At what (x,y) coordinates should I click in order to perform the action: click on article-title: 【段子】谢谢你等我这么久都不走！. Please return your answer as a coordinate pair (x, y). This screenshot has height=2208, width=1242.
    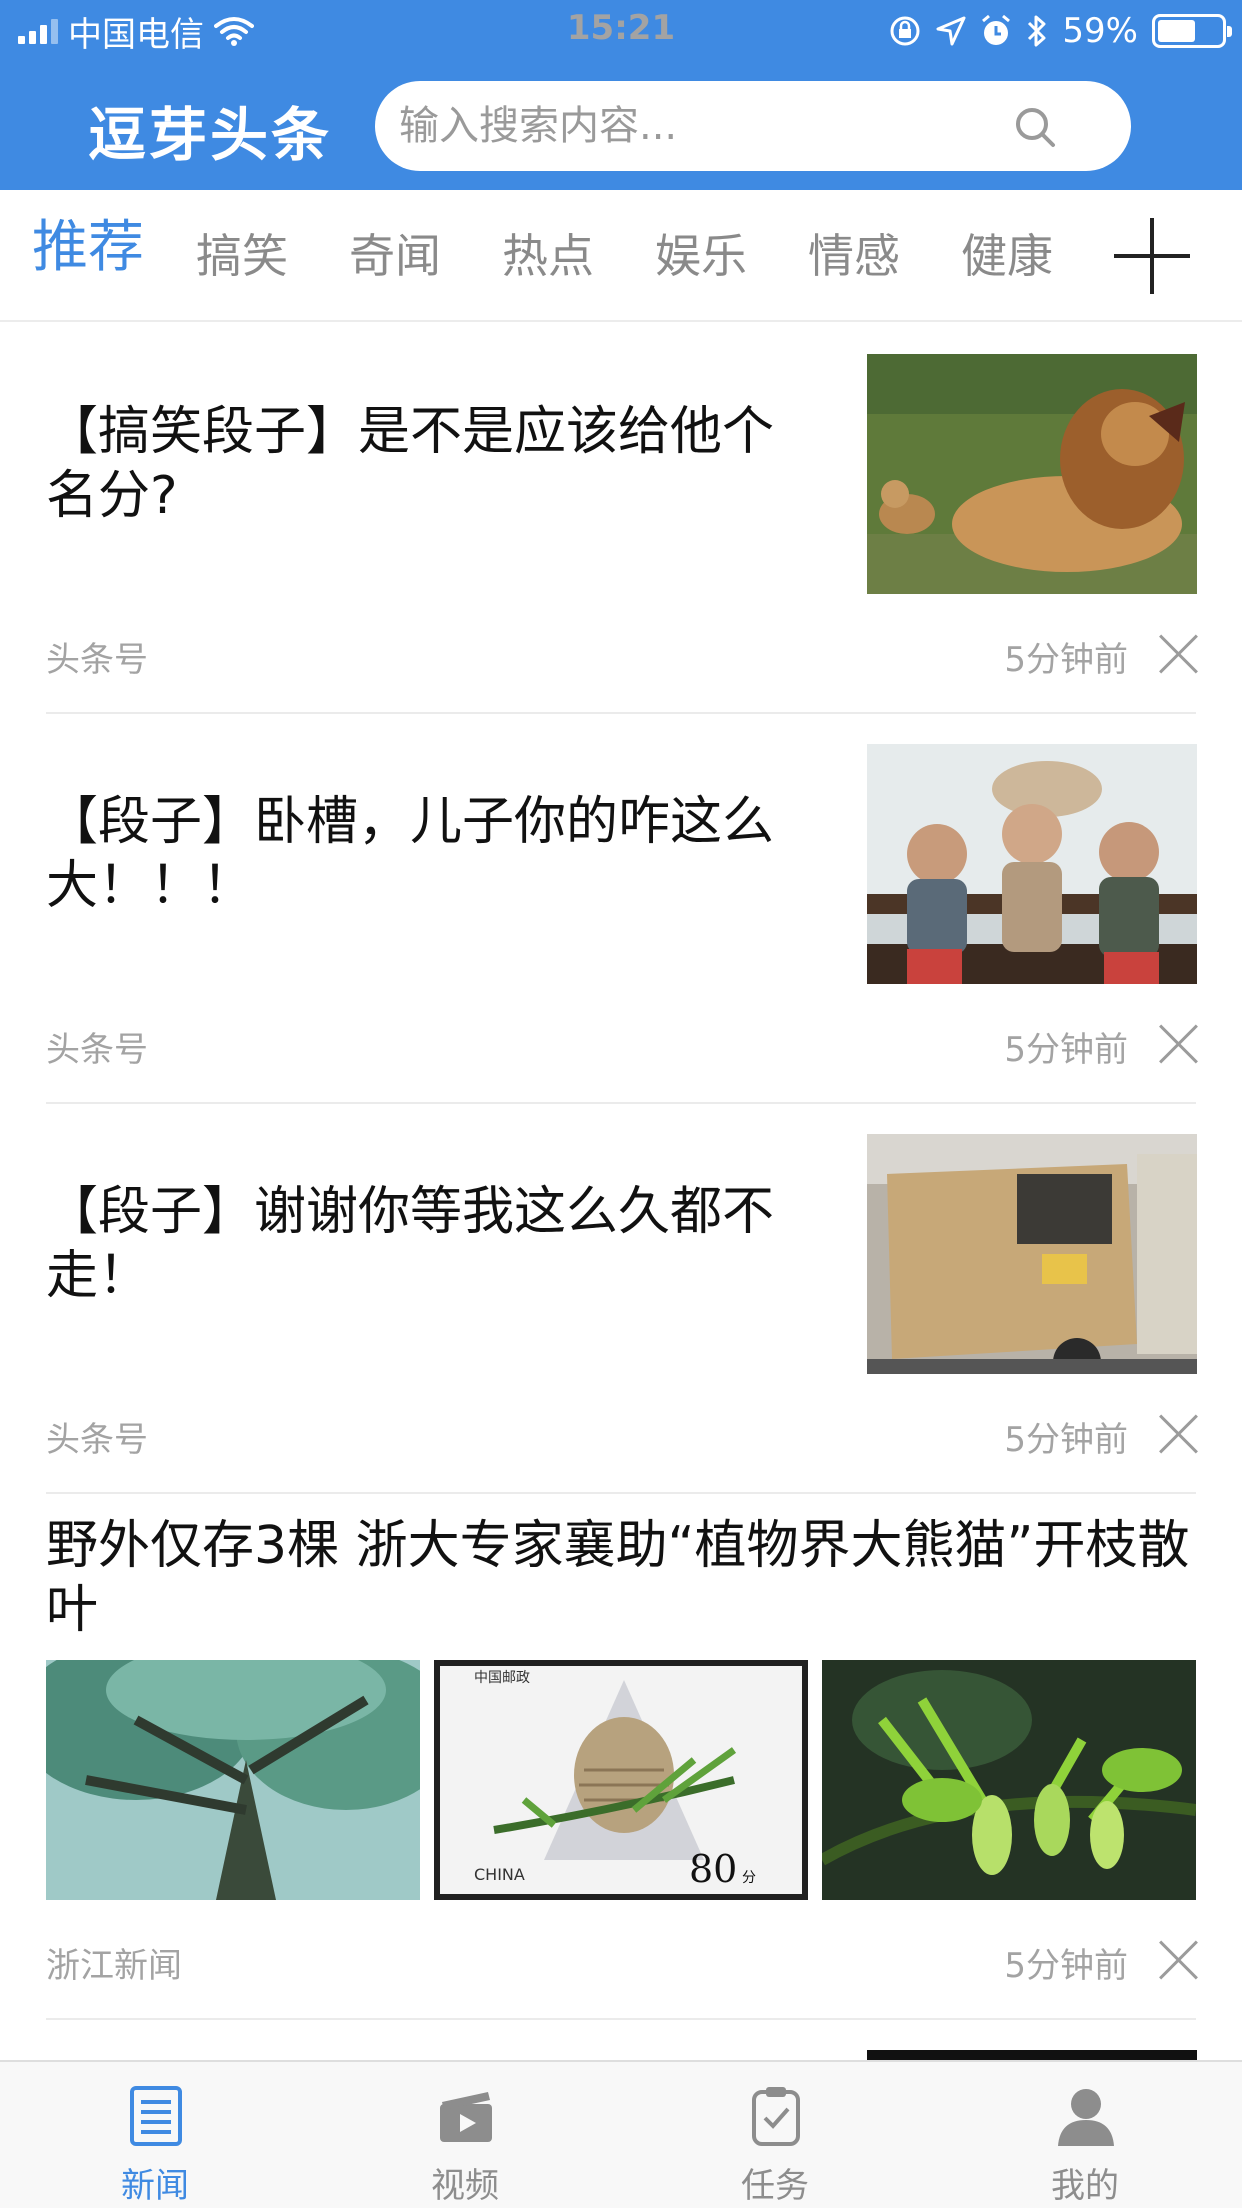
    Looking at the image, I should click on (416, 1244).